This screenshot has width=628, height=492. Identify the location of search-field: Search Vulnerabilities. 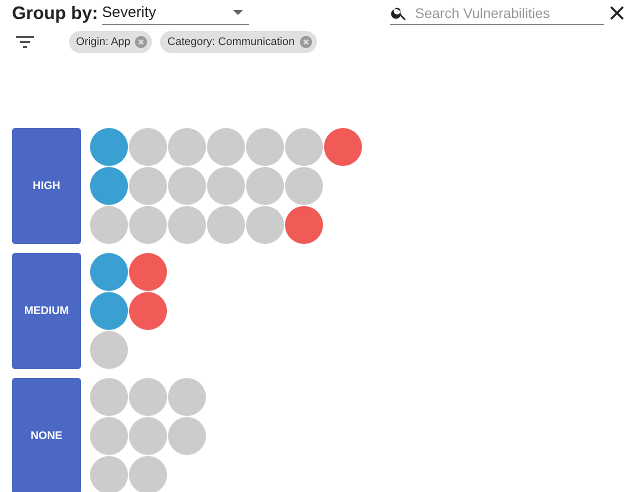
(505, 12).